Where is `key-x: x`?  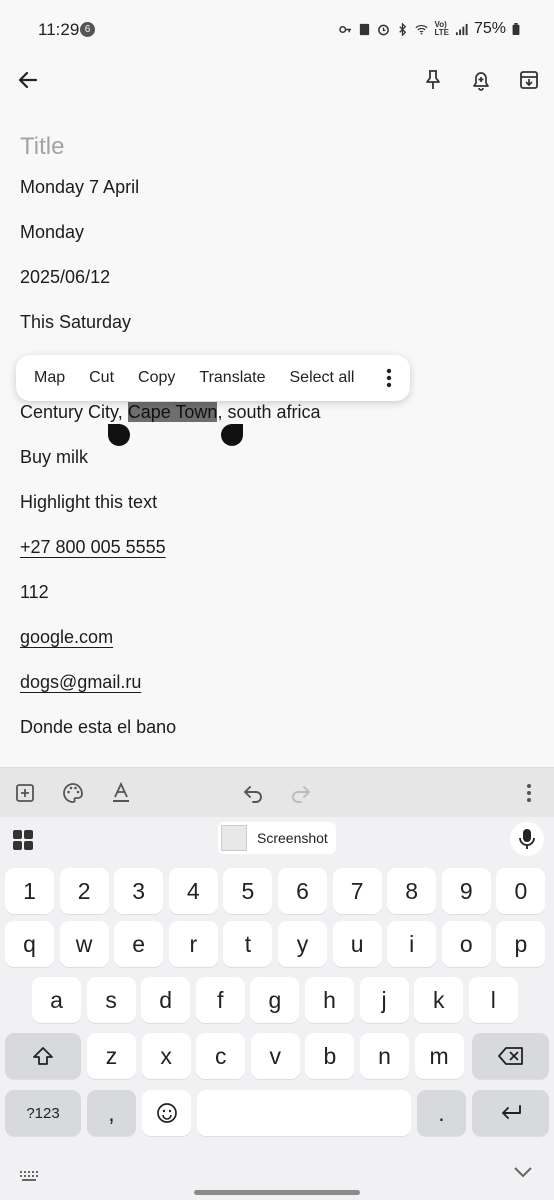 key-x: x is located at coordinates (166, 1056).